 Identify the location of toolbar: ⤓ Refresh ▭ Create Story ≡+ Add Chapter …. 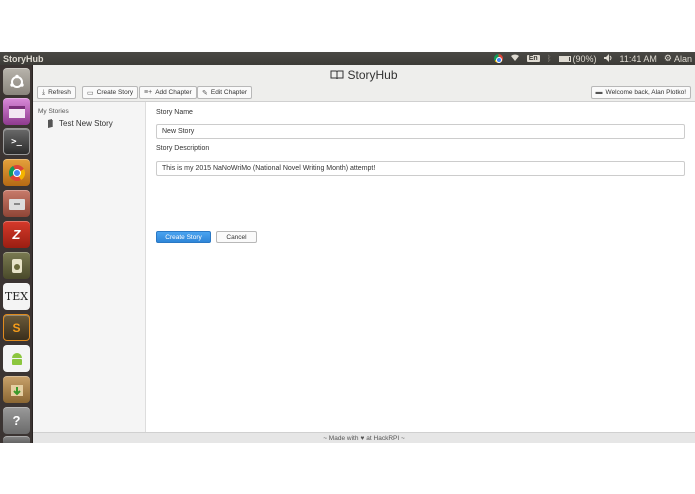
(364, 93).